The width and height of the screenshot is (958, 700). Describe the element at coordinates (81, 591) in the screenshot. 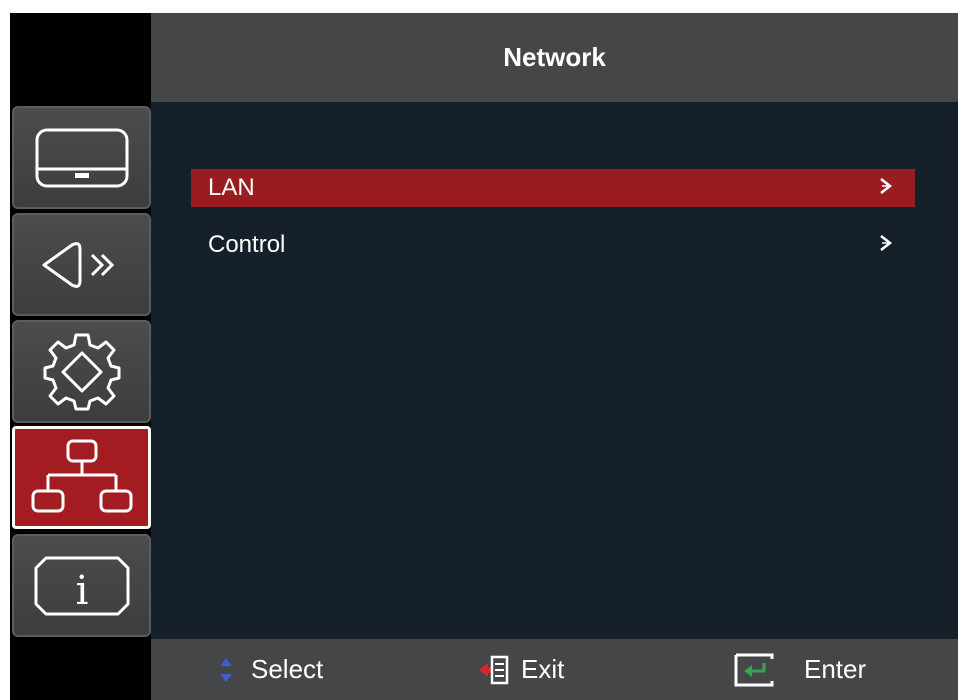

I see `svg-text: i` at that location.